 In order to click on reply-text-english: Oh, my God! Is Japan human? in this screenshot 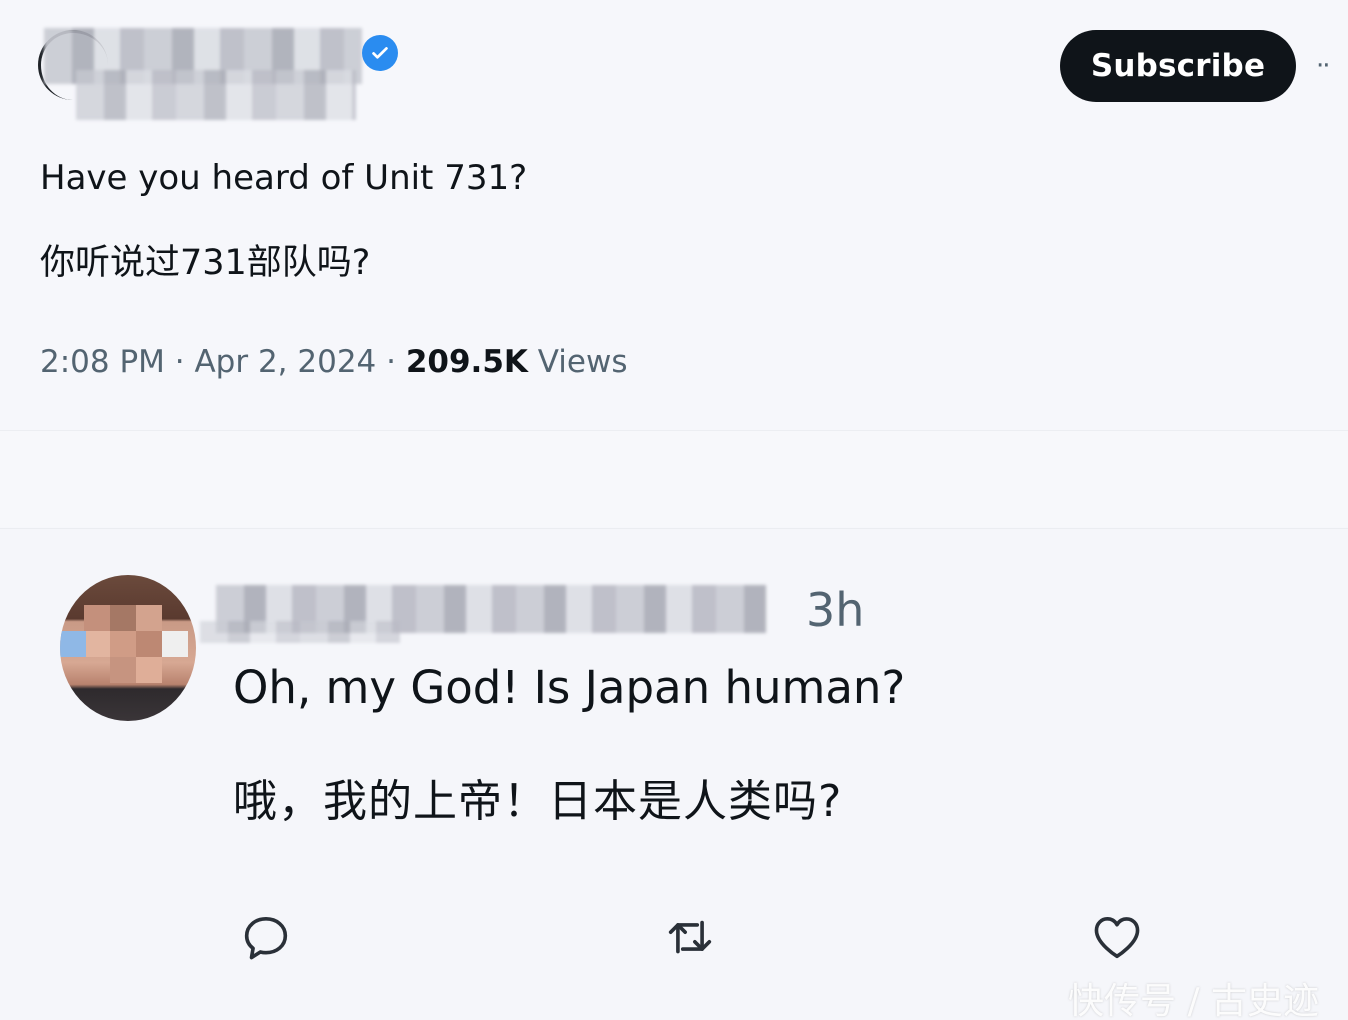, I will do `click(569, 687)`.